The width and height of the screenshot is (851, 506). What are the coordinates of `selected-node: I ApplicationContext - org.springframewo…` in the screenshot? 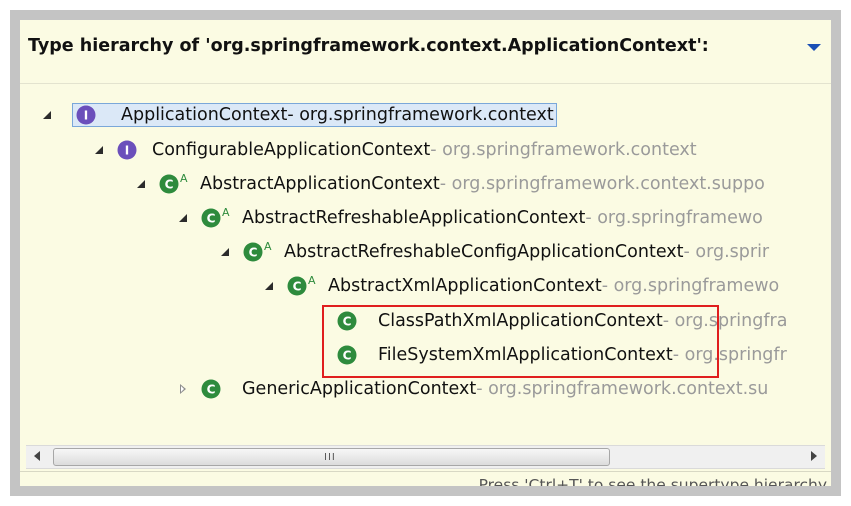 It's located at (314, 115).